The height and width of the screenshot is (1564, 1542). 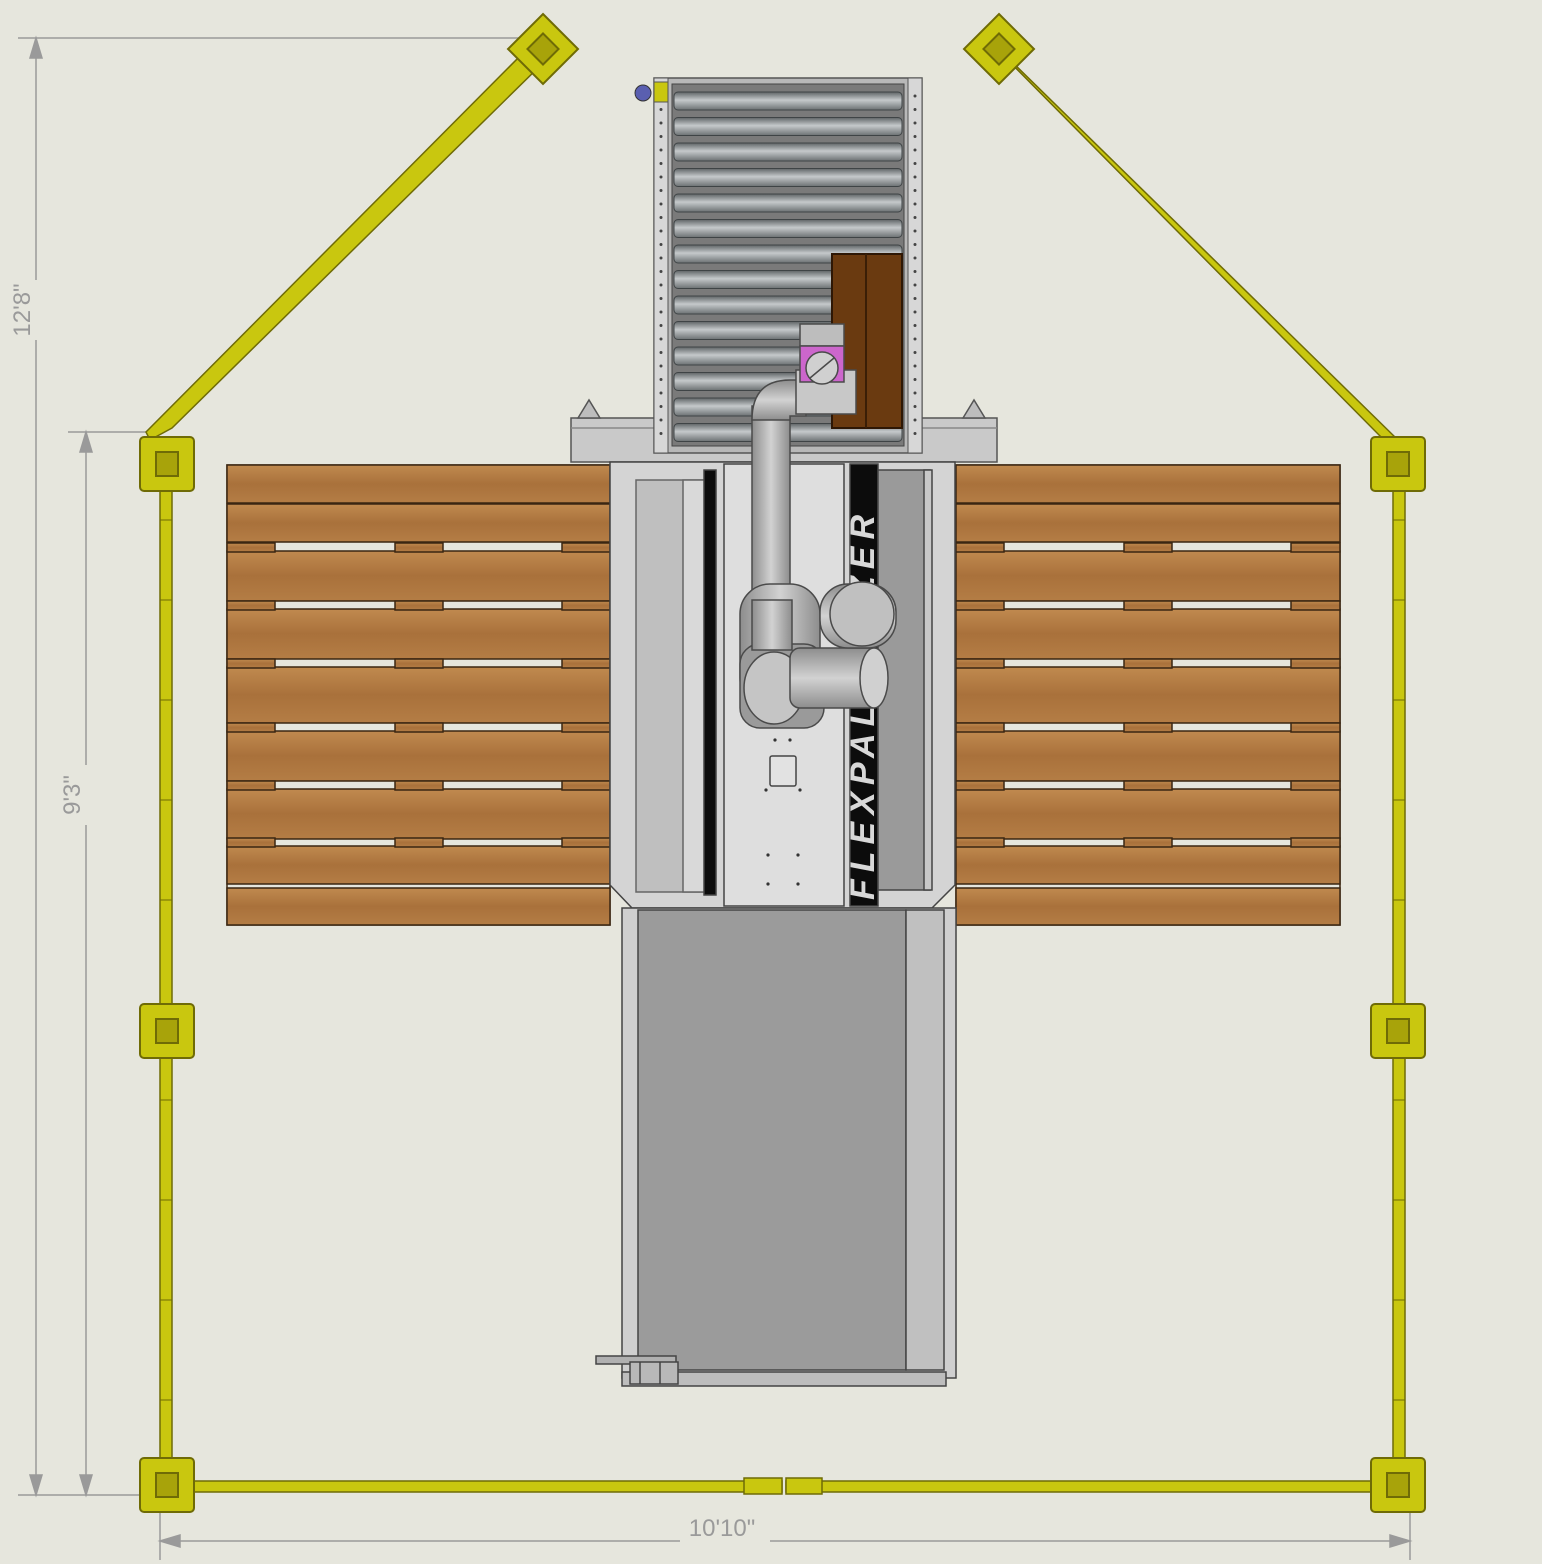 I want to click on pallet-left, so click(x=418, y=695).